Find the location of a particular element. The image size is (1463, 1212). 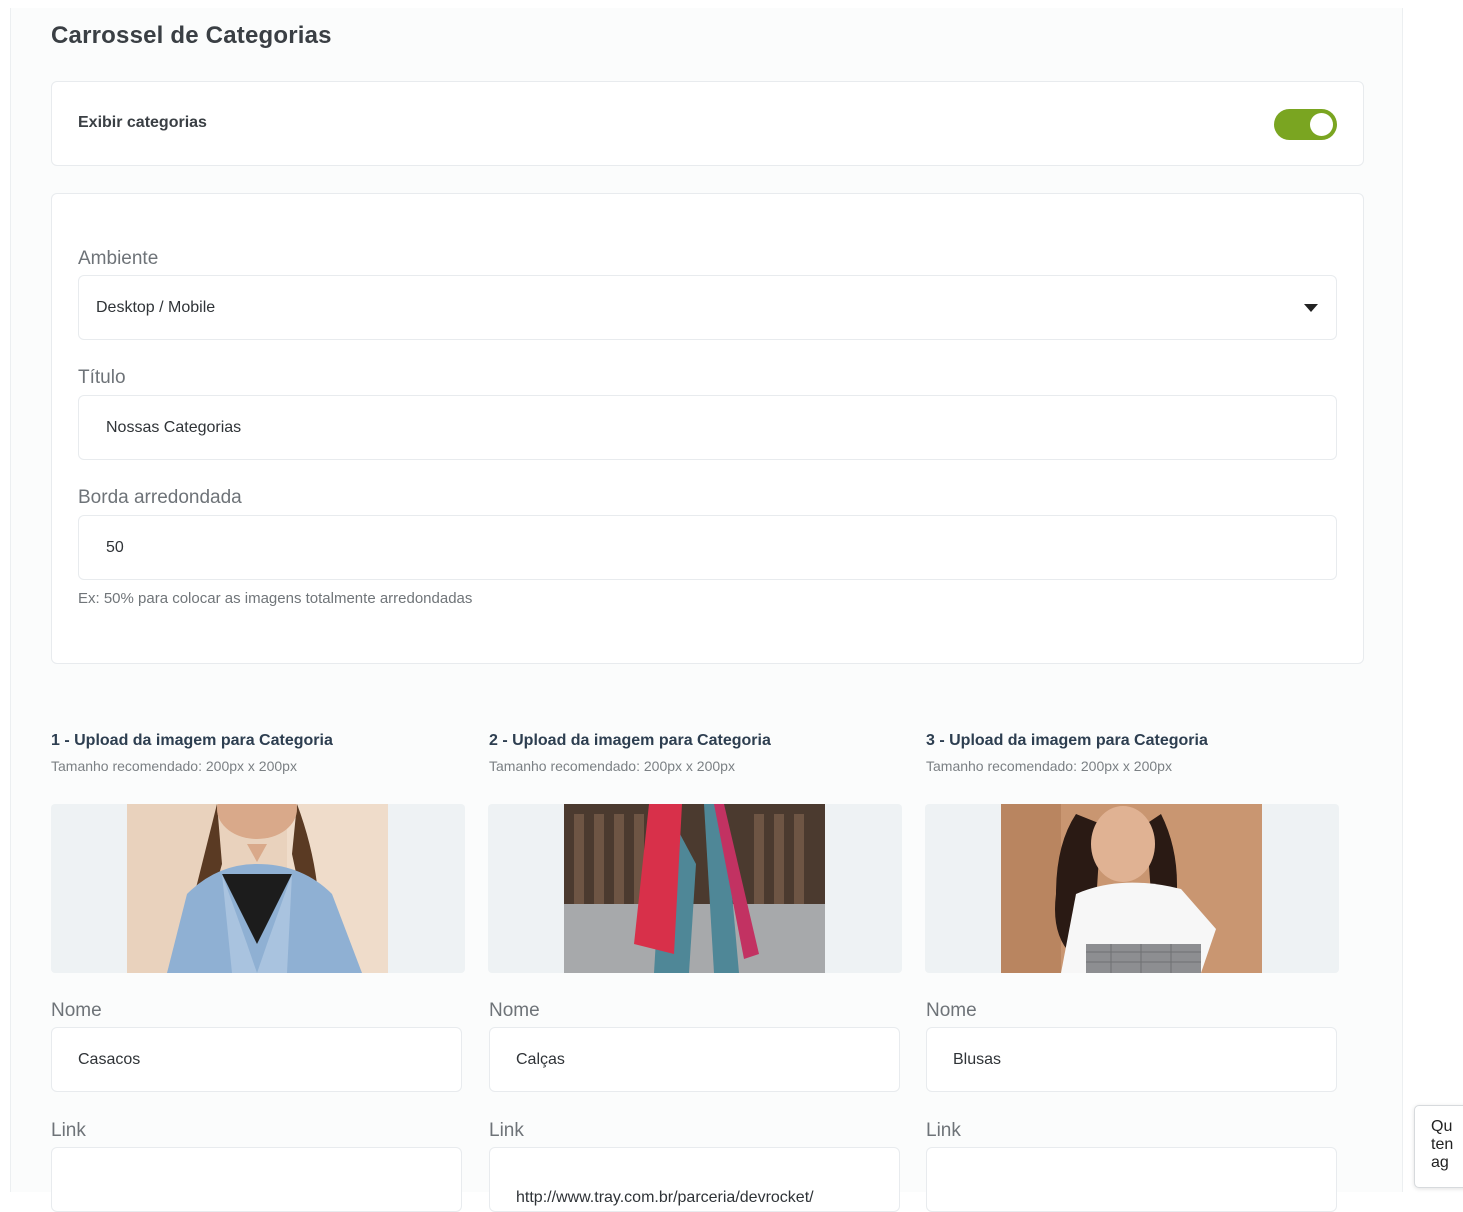

category-3-name-label: Nome is located at coordinates (951, 1010).